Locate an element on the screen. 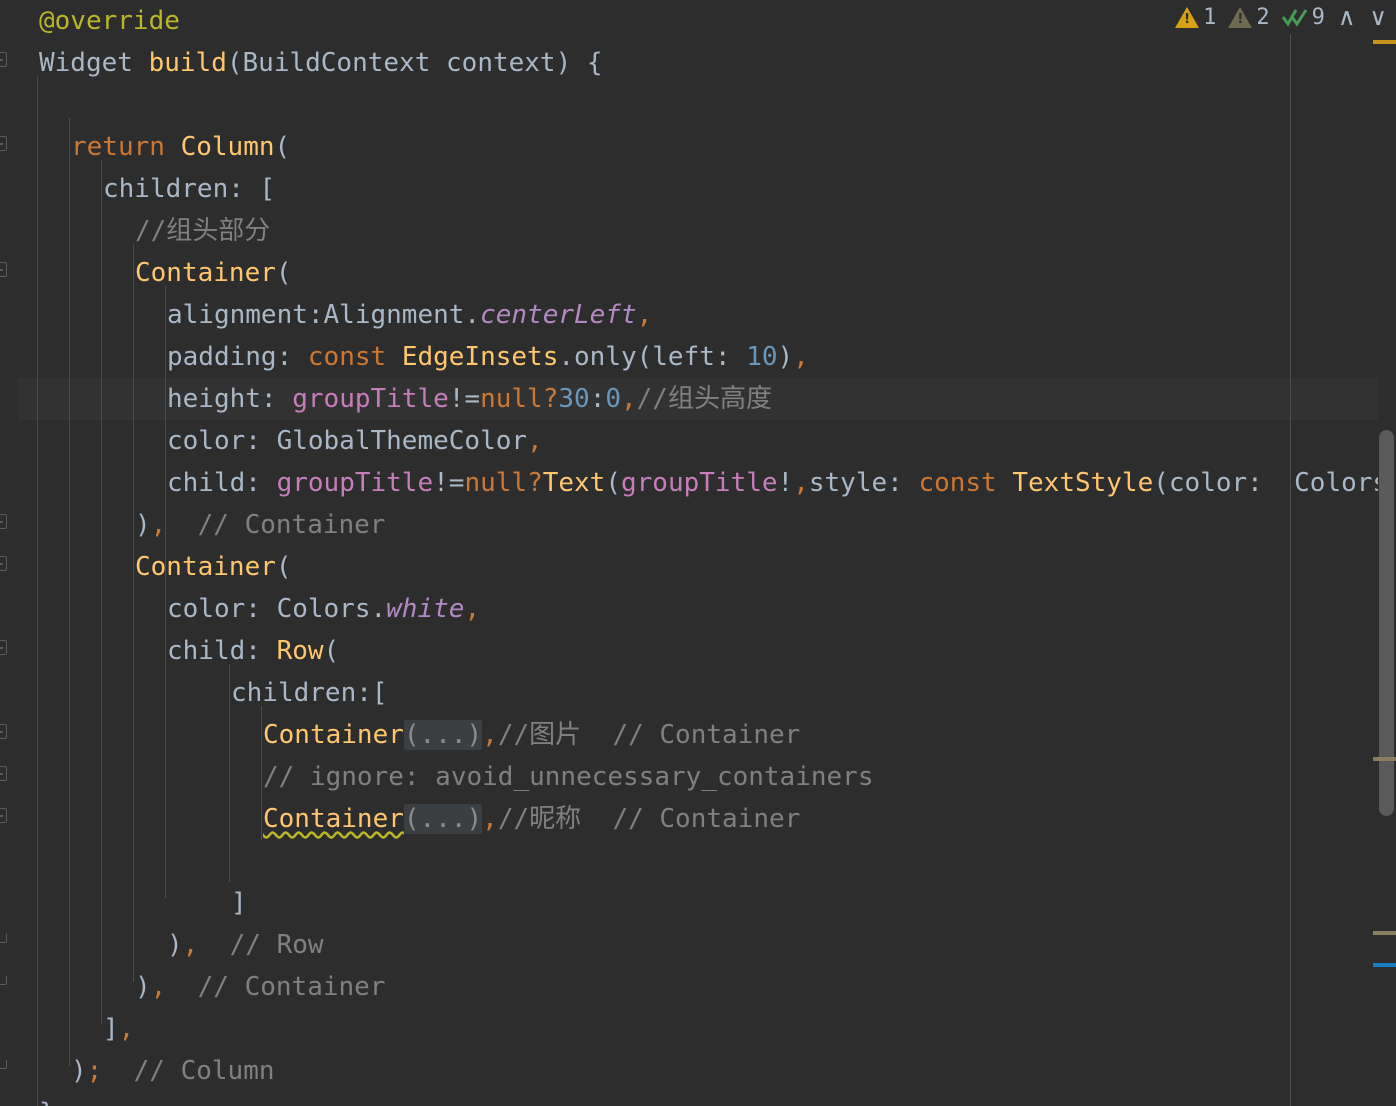 The height and width of the screenshot is (1106, 1396). code-token: const is located at coordinates (354, 357).